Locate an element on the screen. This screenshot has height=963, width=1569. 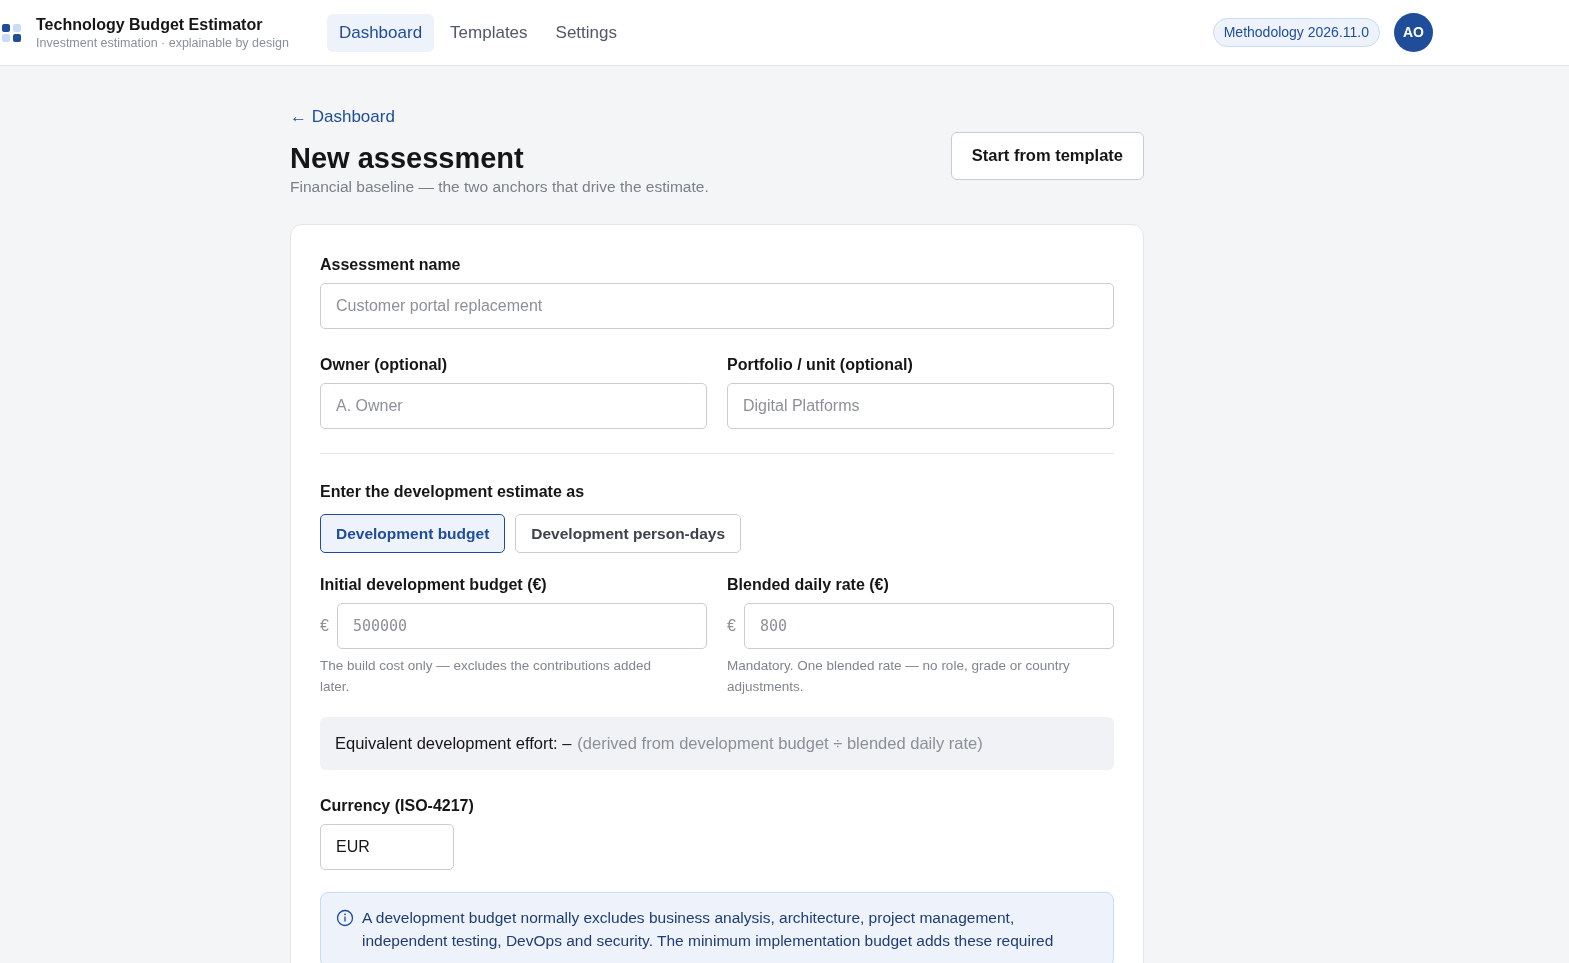
field-label: Portfolio / unit (optional) is located at coordinates (820, 364).